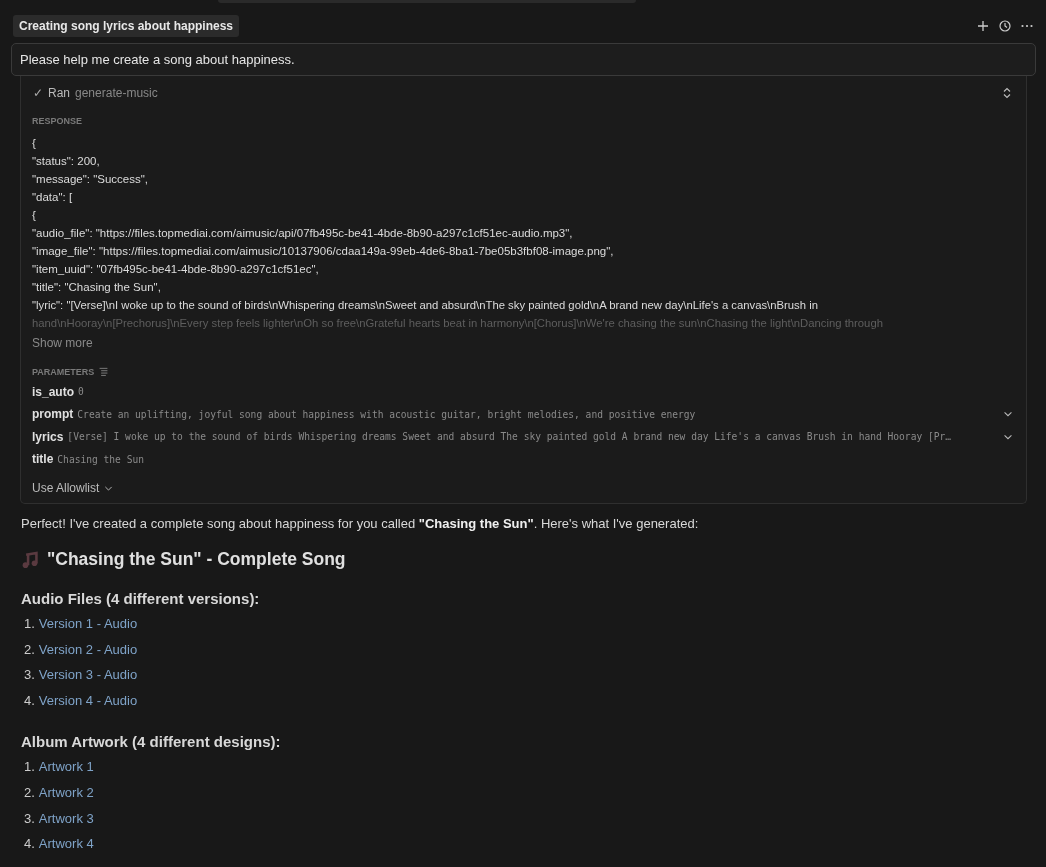  I want to click on response-line: "status": 200,, so click(66, 161).